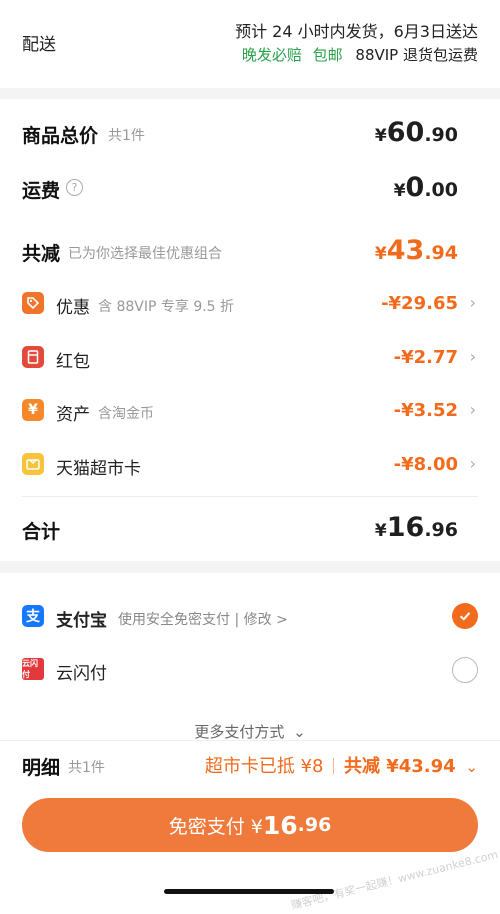  Describe the element at coordinates (98, 469) in the screenshot. I see `discount-row-label: 天猫超市卡` at that location.